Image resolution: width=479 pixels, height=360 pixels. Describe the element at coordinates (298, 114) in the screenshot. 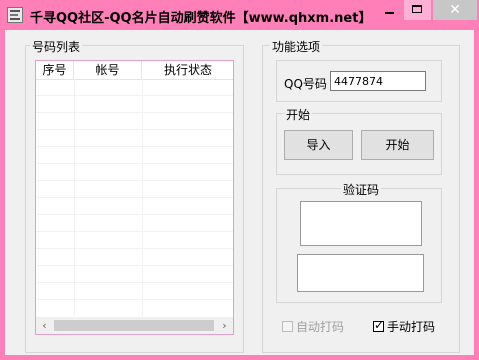

I see `start-group-label: 开始` at that location.